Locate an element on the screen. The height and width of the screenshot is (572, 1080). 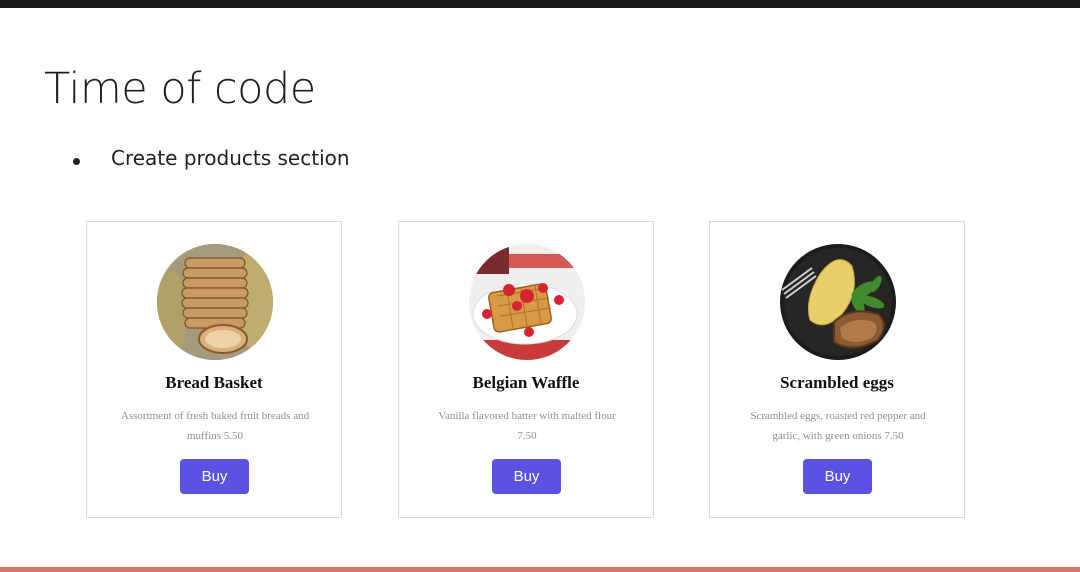
product-name: Scrambled eggs is located at coordinates (837, 382).